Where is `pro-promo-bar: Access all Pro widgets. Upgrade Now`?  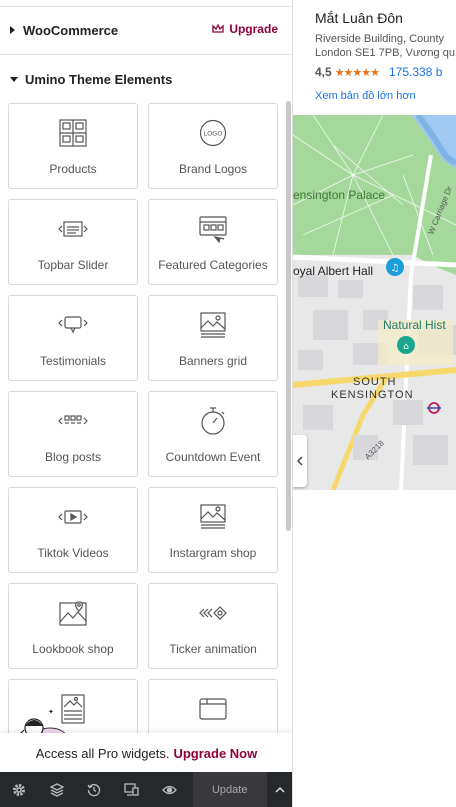
pro-promo-bar: Access all Pro widgets. Upgrade Now is located at coordinates (146, 753).